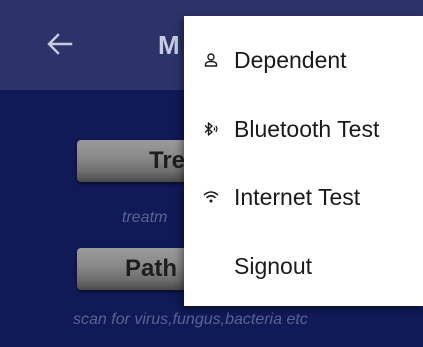  What do you see at coordinates (211, 197) in the screenshot?
I see `wifi-icon` at bounding box center [211, 197].